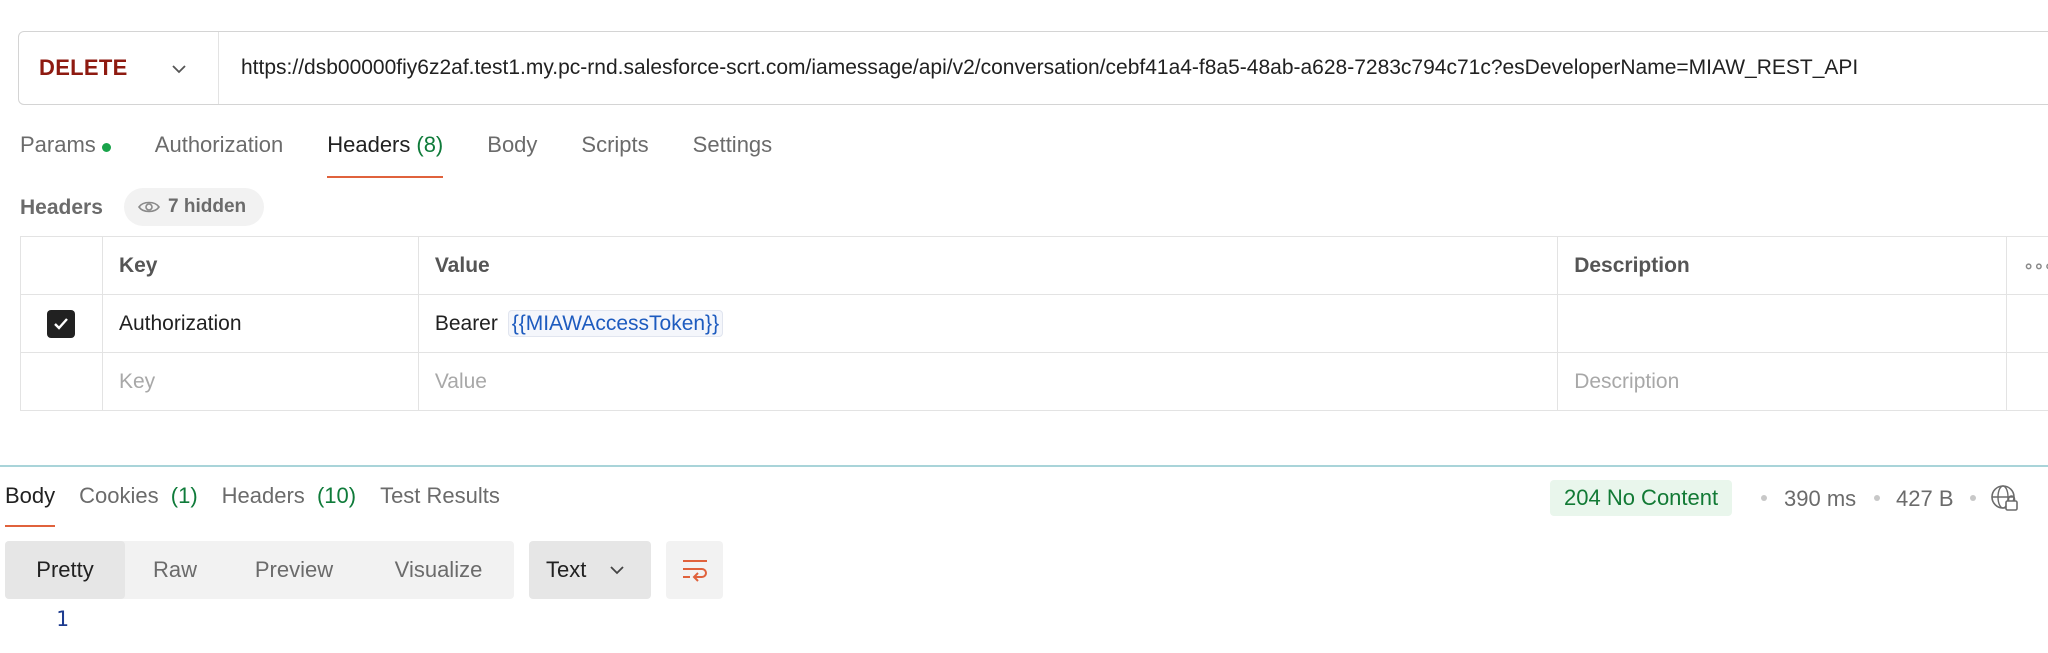 The image size is (2048, 653). Describe the element at coordinates (219, 144) in the screenshot. I see `tab-authorization-label: Authorization` at that location.